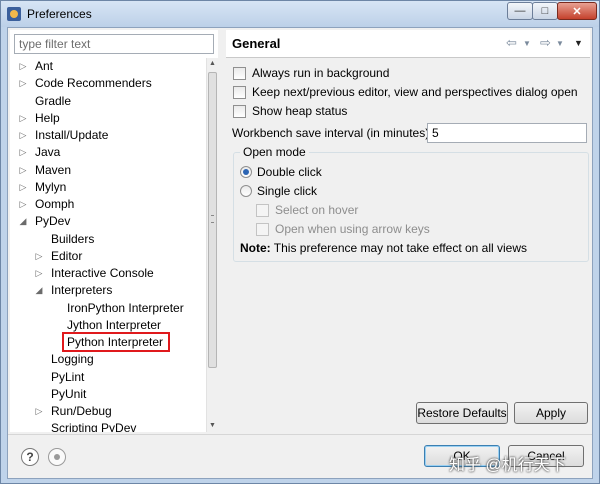 The width and height of the screenshot is (600, 484). What do you see at coordinates (108, 256) in the screenshot?
I see `tree-item-editor: ▷ Editor` at bounding box center [108, 256].